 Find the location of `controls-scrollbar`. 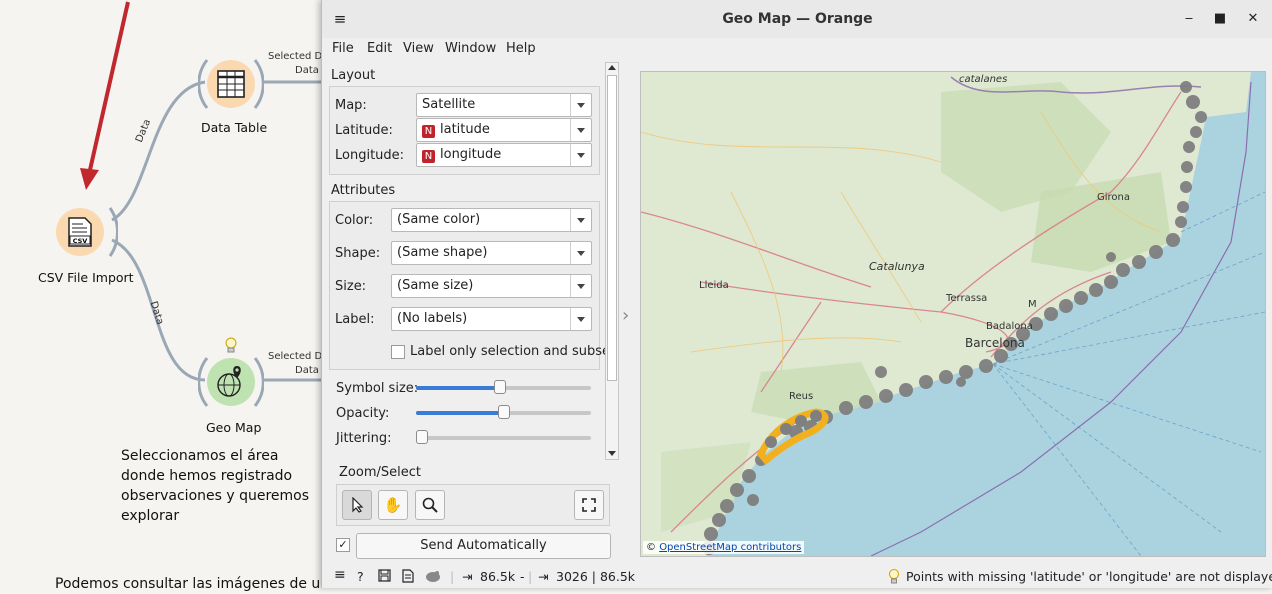

controls-scrollbar is located at coordinates (612, 261).